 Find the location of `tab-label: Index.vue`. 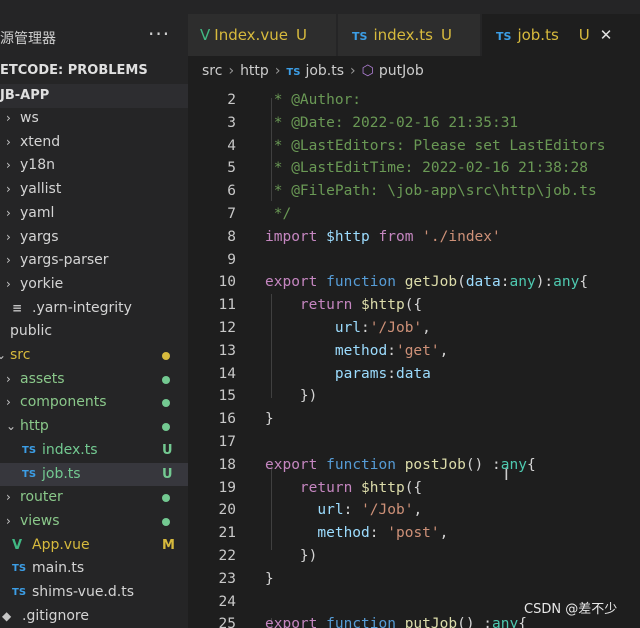

tab-label: Index.vue is located at coordinates (251, 35).